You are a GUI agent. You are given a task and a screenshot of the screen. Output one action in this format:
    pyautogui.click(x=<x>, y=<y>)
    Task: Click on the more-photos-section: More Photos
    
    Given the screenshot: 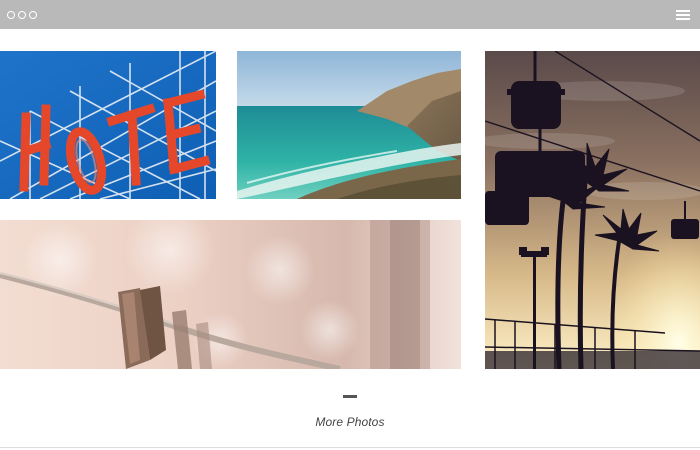 What is the action you would take?
    pyautogui.click(x=350, y=413)
    